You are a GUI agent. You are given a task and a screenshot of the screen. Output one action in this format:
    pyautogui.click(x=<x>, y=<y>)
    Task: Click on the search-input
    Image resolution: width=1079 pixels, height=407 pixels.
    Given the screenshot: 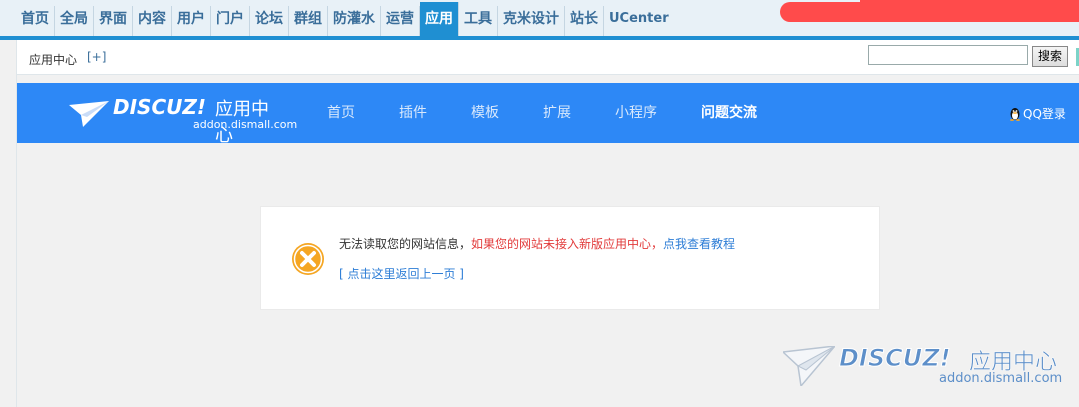 What is the action you would take?
    pyautogui.click(x=948, y=55)
    